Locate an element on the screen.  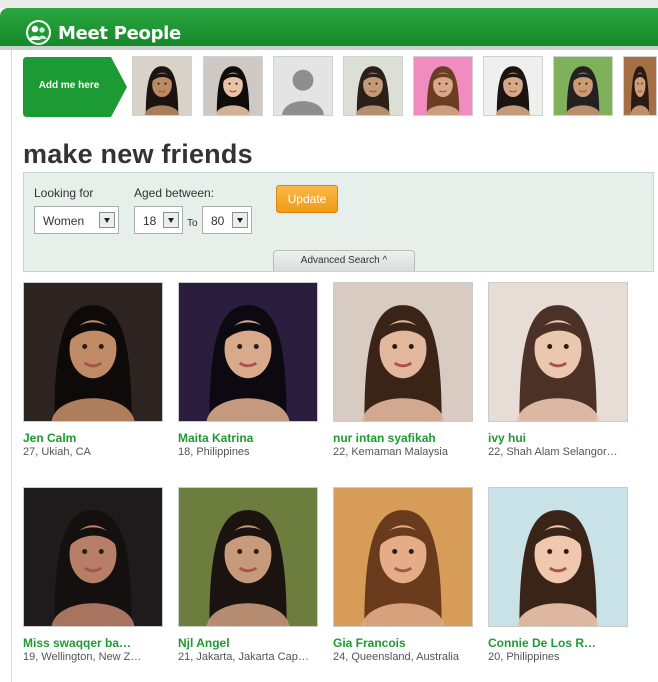
age-max-value: 80 is located at coordinates (218, 221).